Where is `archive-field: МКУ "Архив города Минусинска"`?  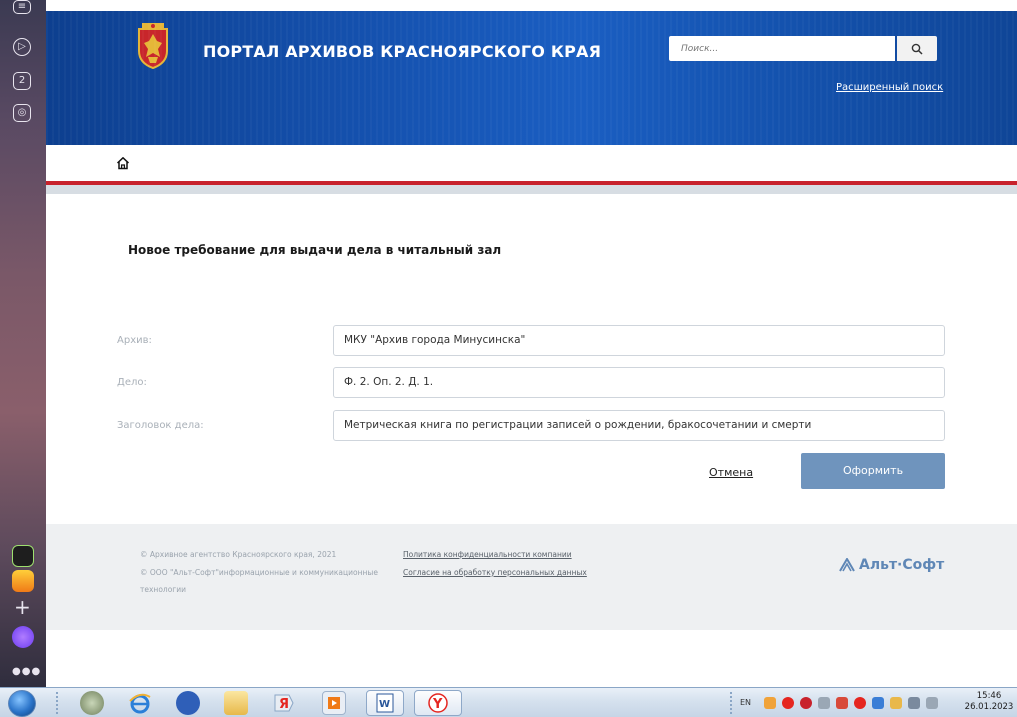
archive-field: МКУ "Архив города Минусинска" is located at coordinates (639, 340).